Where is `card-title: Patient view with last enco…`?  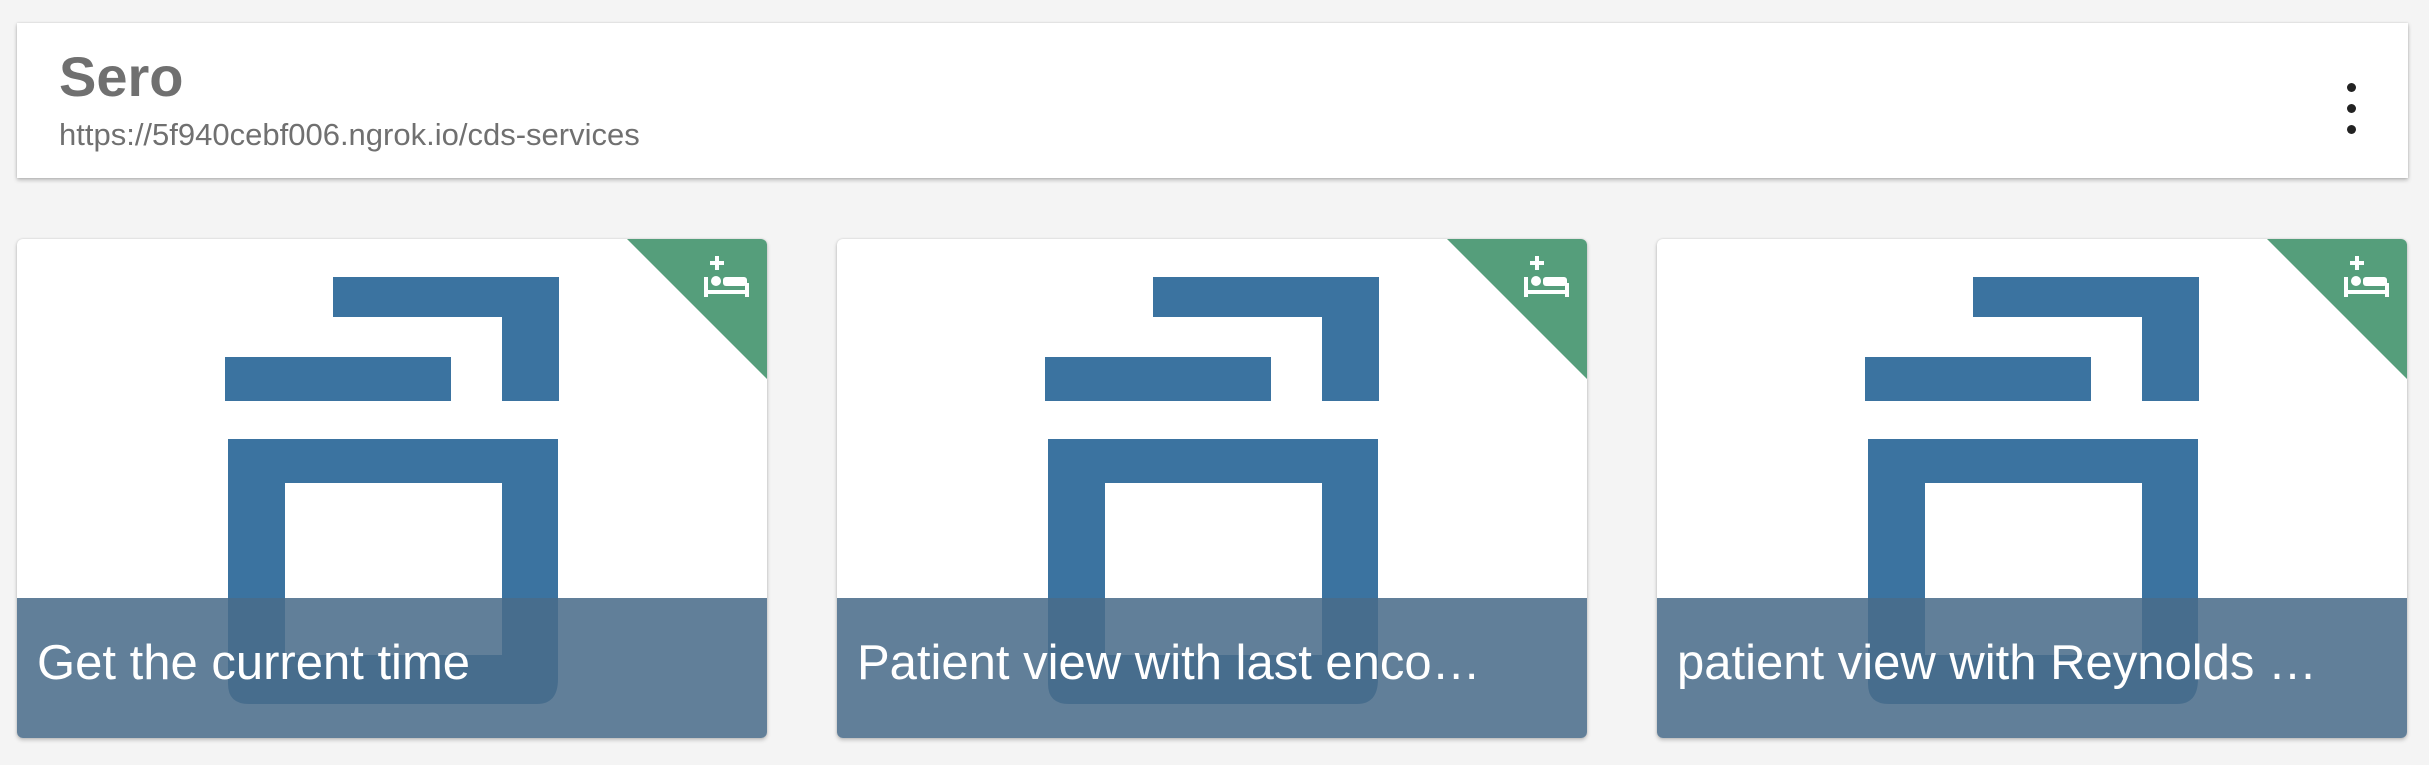
card-title: Patient view with last enco… is located at coordinates (1169, 663).